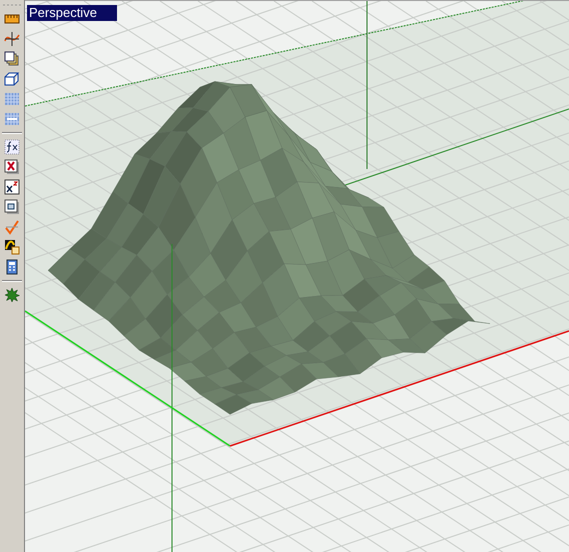  Describe the element at coordinates (12, 247) in the screenshot. I see `graph-sheet-icon` at that location.